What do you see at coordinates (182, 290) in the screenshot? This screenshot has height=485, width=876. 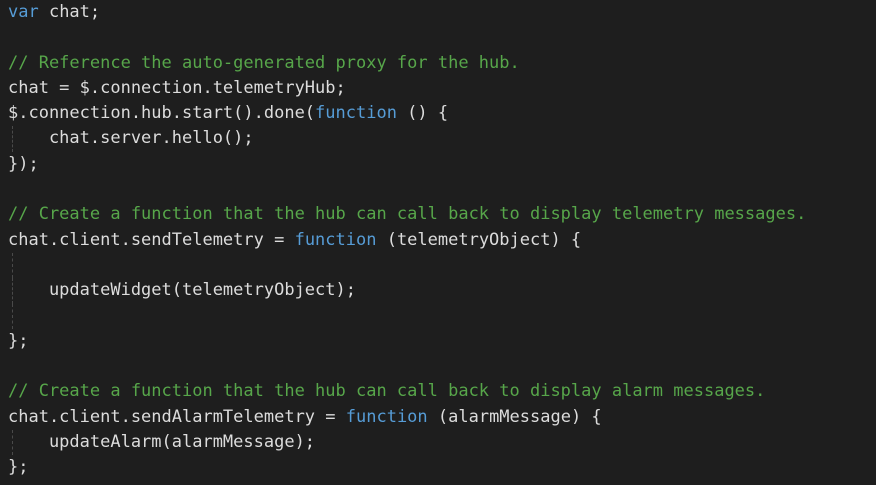 I see `code-text: updateWidget(telemetryObject);` at bounding box center [182, 290].